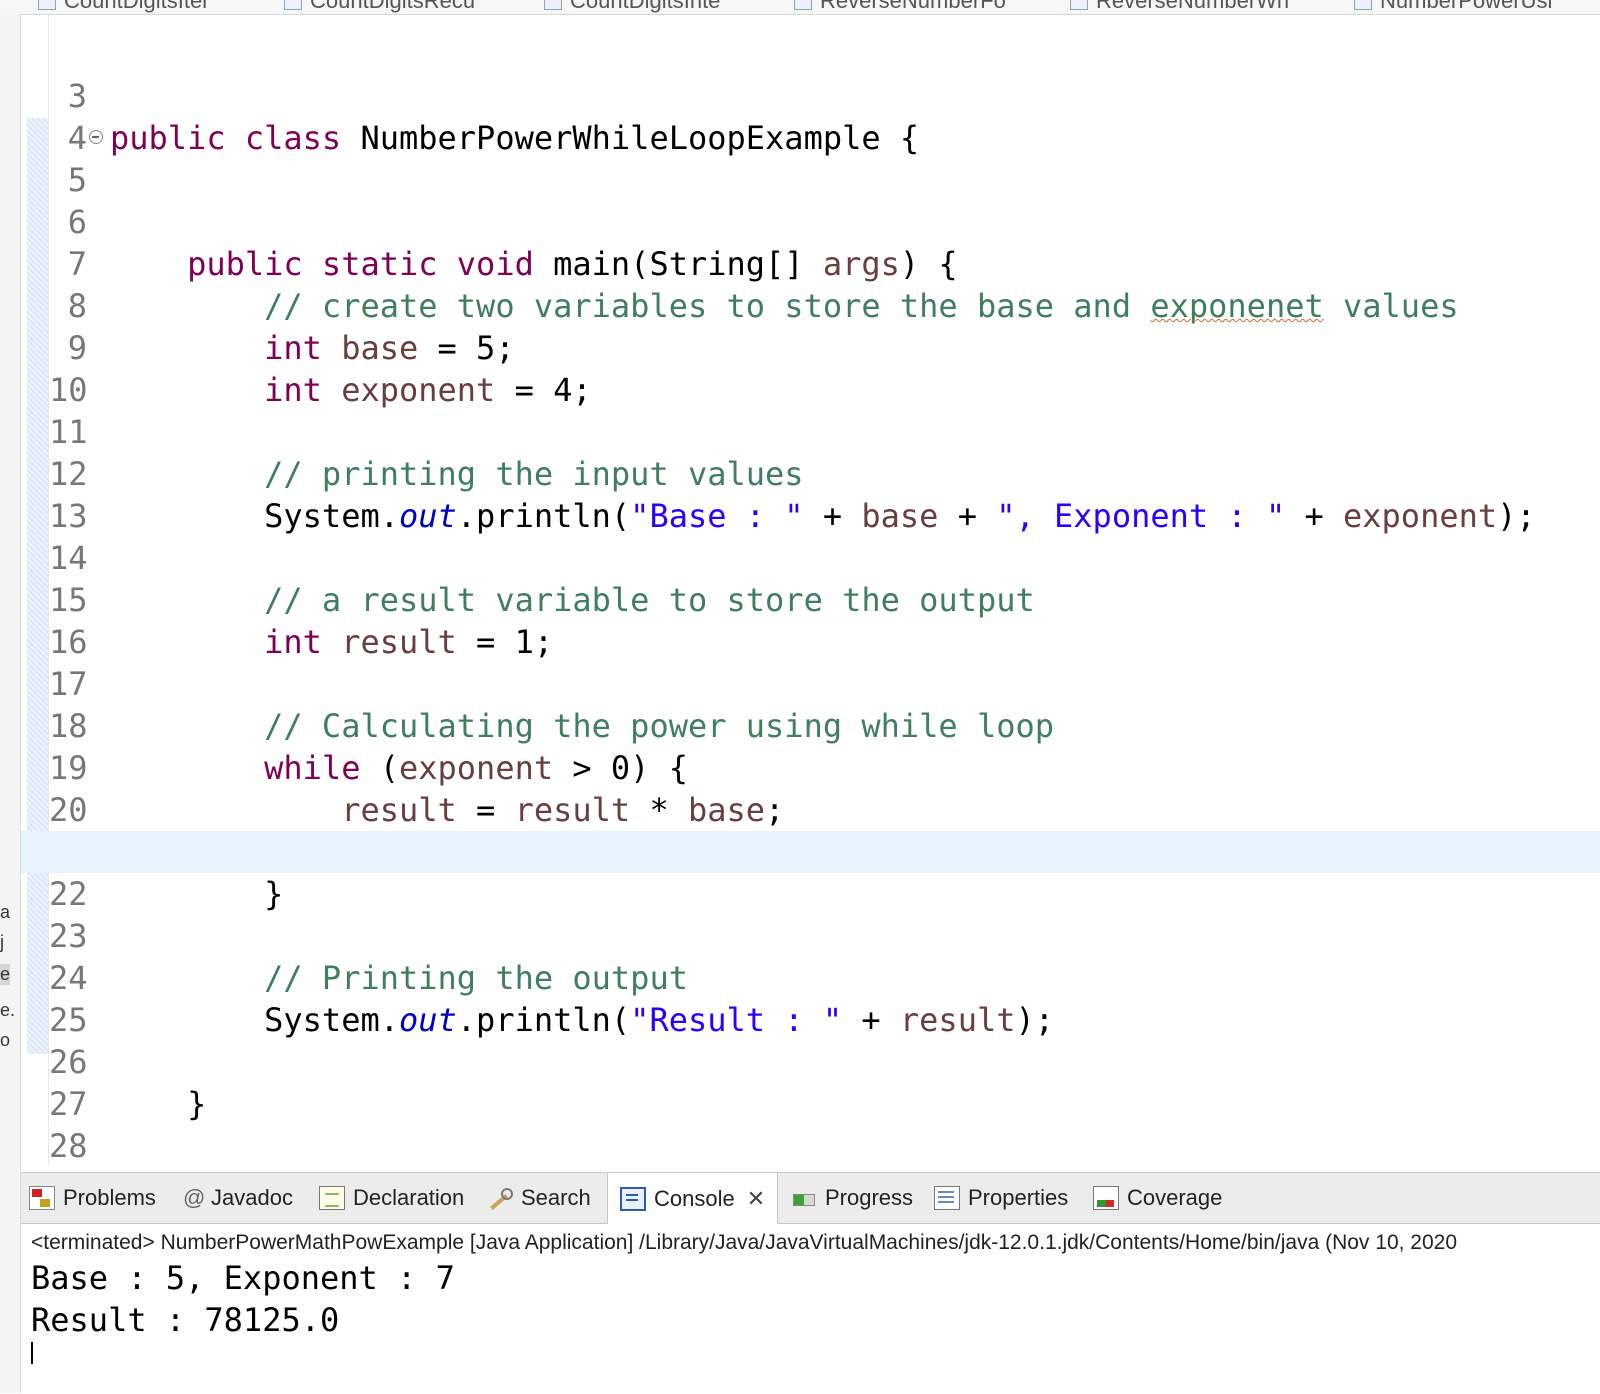 The image size is (1600, 1394). Describe the element at coordinates (810, 368) in the screenshot. I see `code-line-10: 10` at that location.